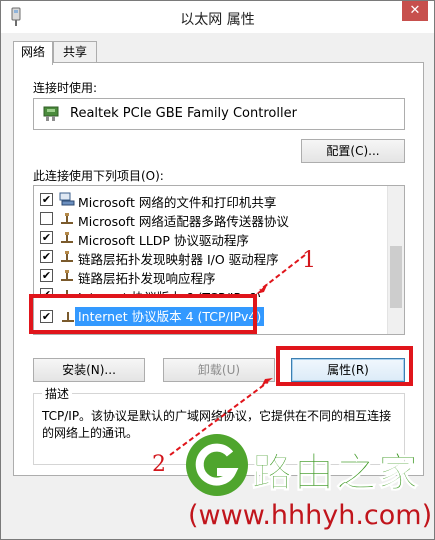 The height and width of the screenshot is (540, 435). I want to click on adapter-field: Realtek PCIe GBE Family Controller, so click(219, 114).